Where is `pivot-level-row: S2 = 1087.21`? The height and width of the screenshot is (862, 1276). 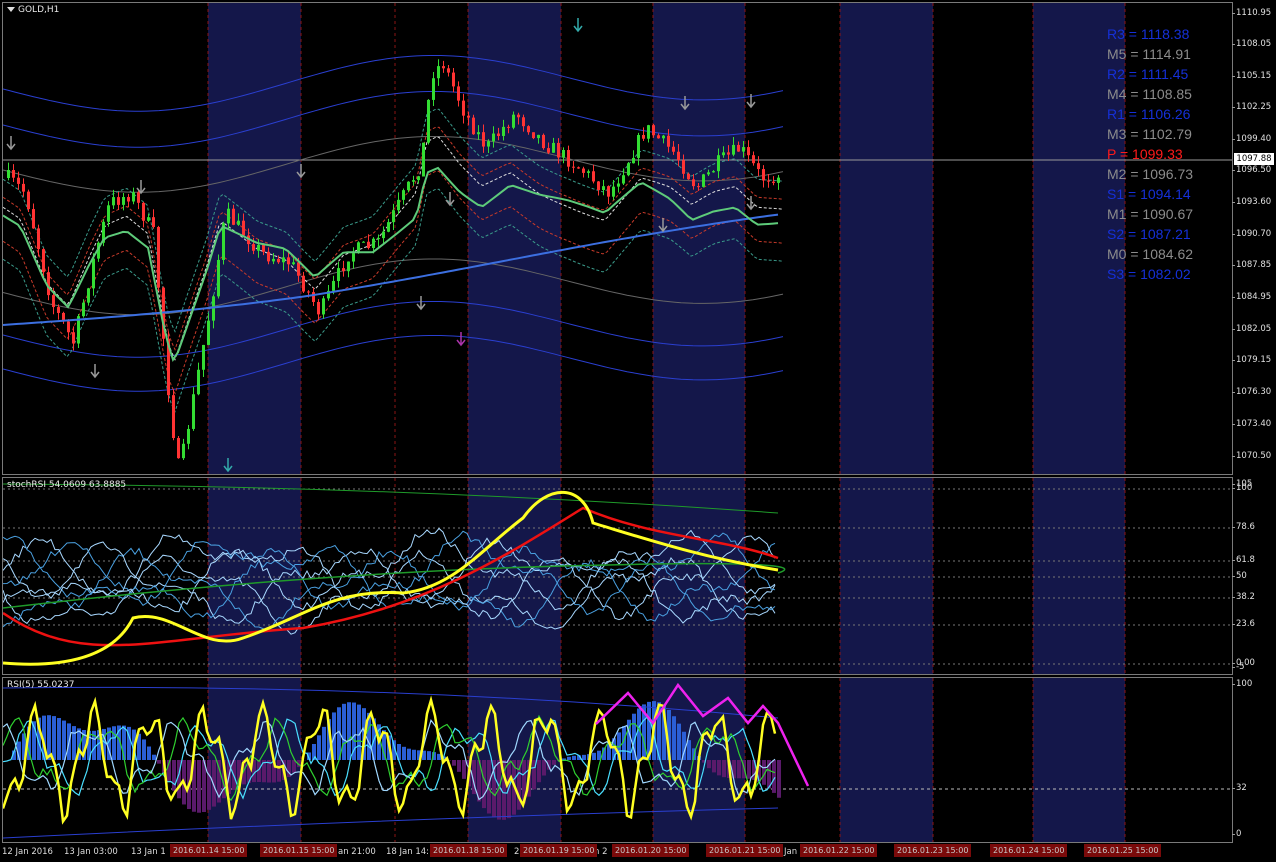 pivot-level-row: S2 = 1087.21 is located at coordinates (1150, 234).